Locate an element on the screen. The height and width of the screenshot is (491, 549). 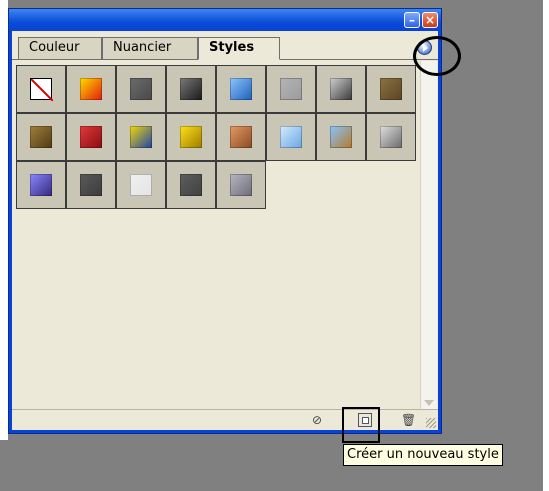
minimize-icon: – is located at coordinates (412, 20).